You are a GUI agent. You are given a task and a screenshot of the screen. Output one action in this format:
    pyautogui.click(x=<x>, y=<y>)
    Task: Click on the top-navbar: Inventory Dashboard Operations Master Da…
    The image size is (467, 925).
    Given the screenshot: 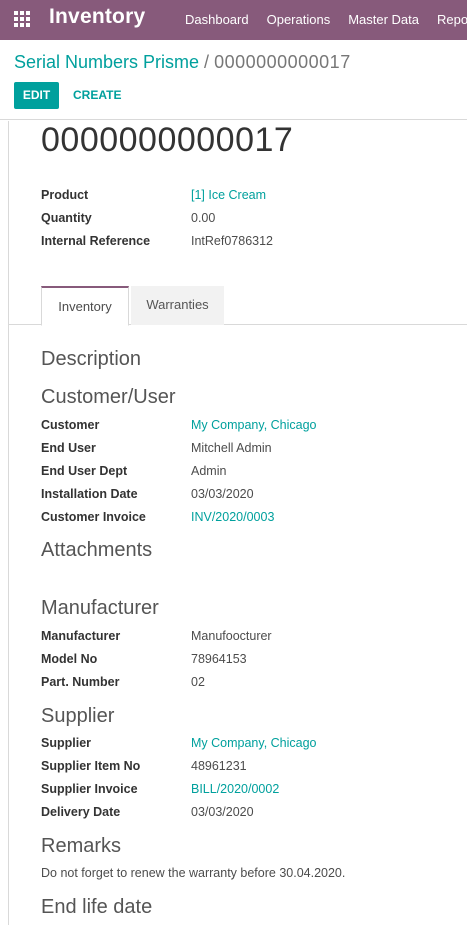 What is the action you would take?
    pyautogui.click(x=233, y=20)
    